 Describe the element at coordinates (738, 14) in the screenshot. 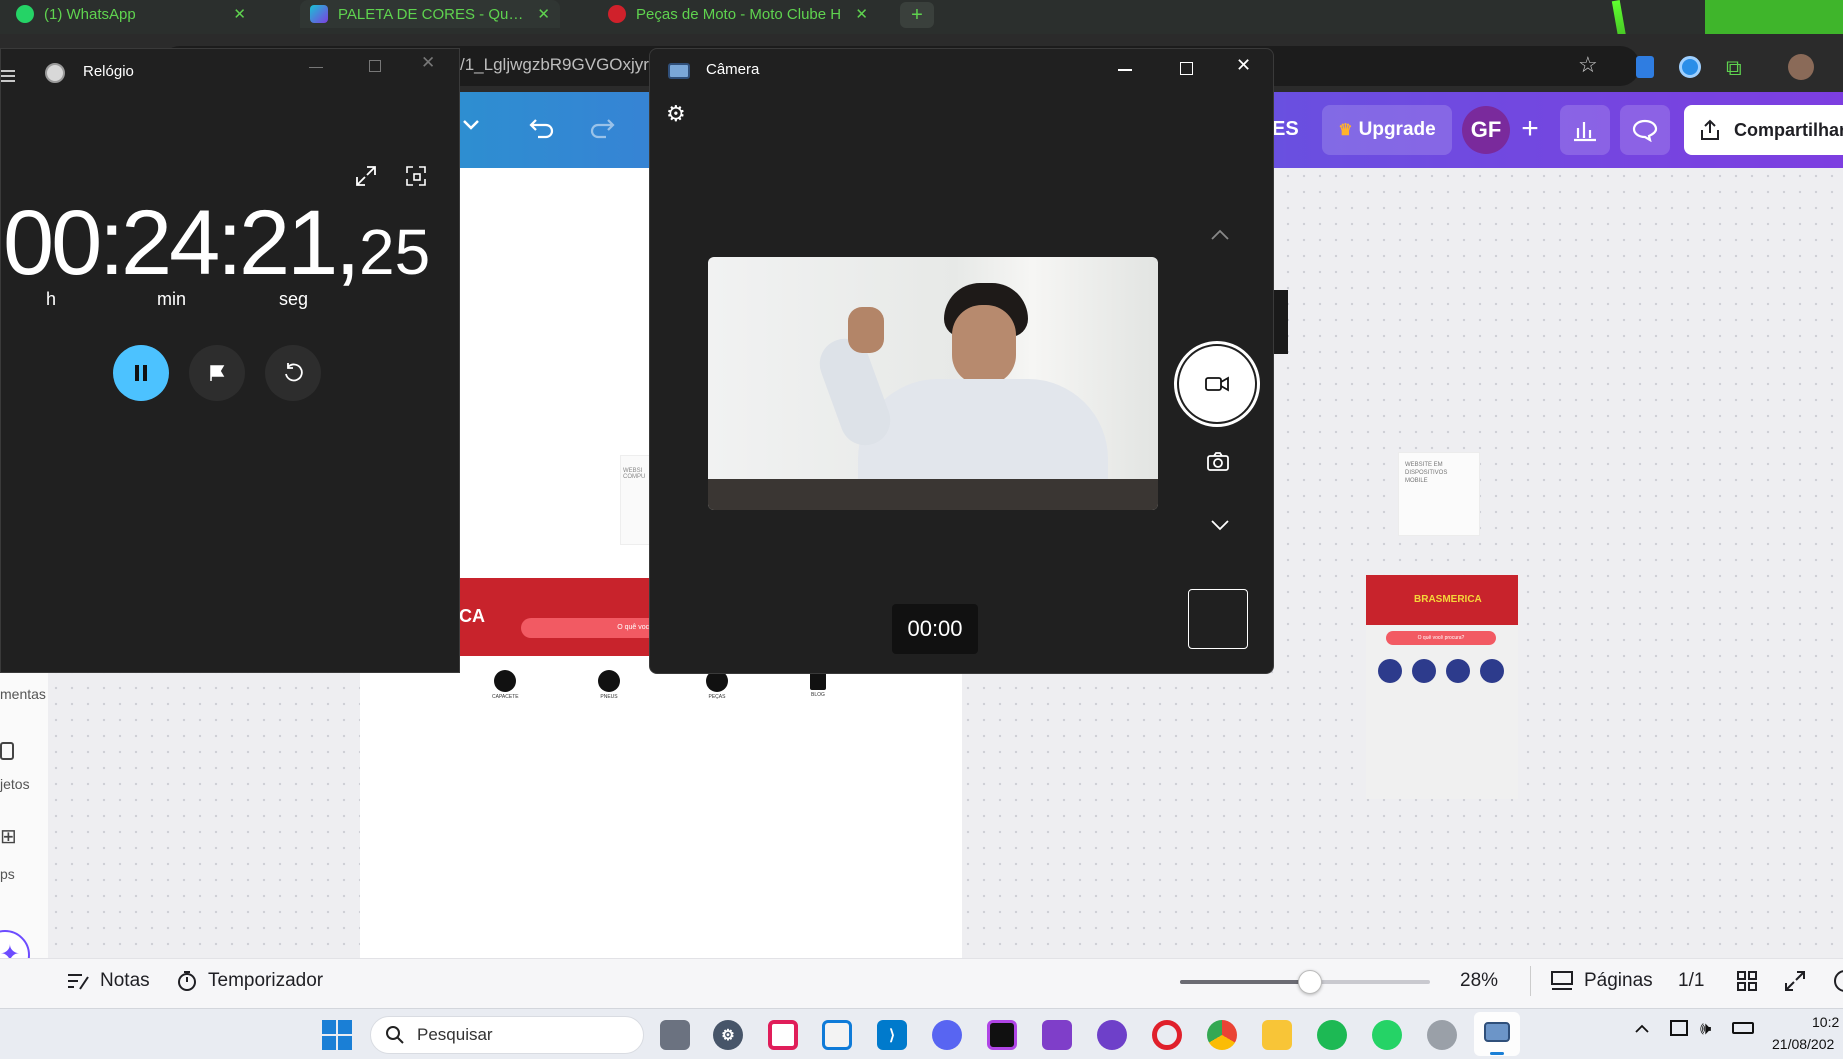

I see `tab-pecas-de-moto: Peças de Moto - Moto Clube H ✕` at that location.